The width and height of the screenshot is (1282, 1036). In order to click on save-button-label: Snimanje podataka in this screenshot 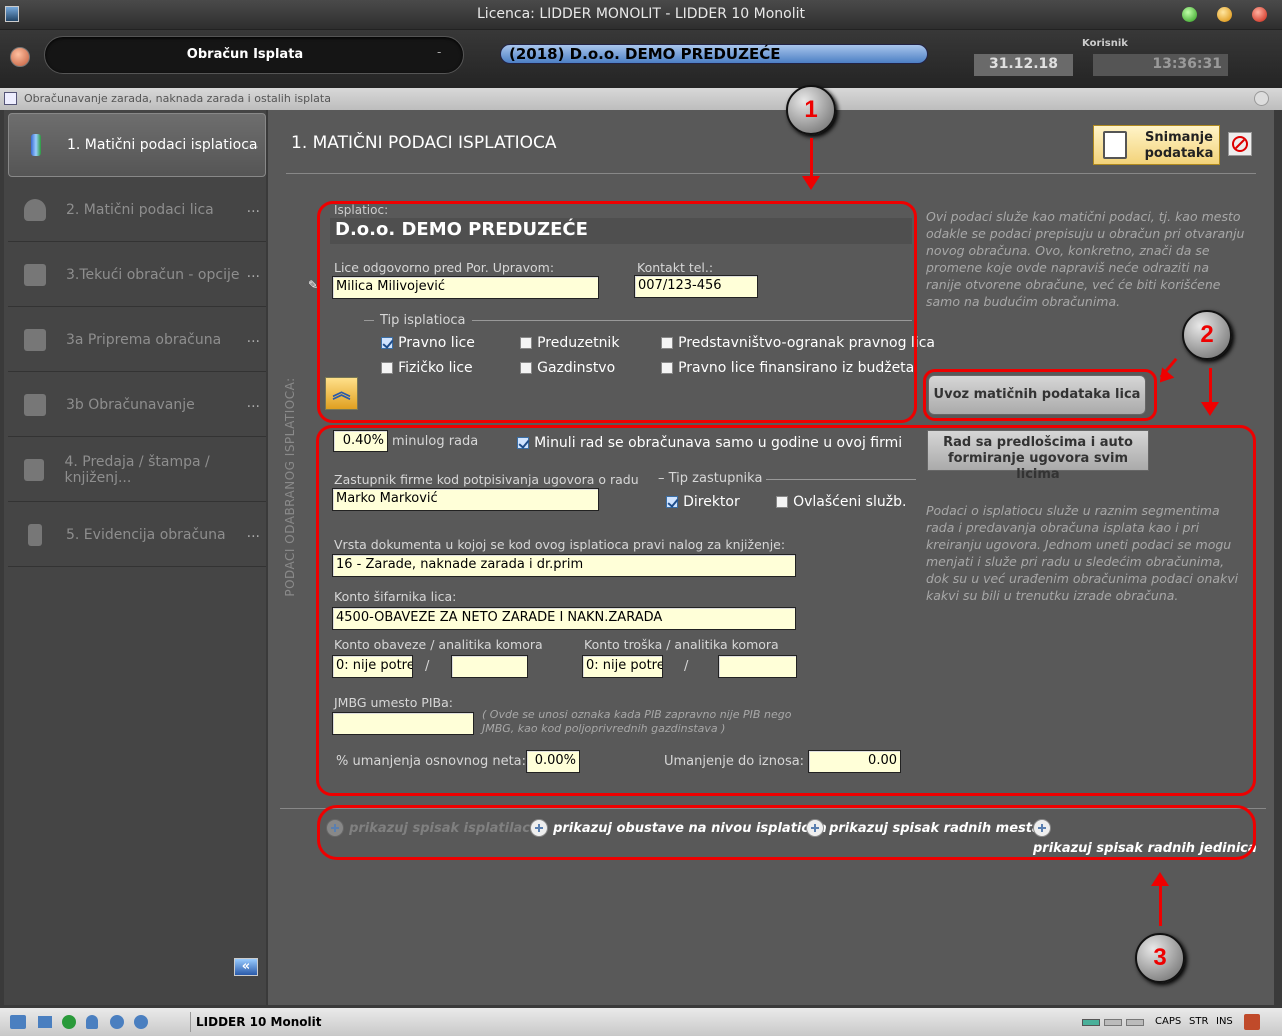, I will do `click(1179, 145)`.